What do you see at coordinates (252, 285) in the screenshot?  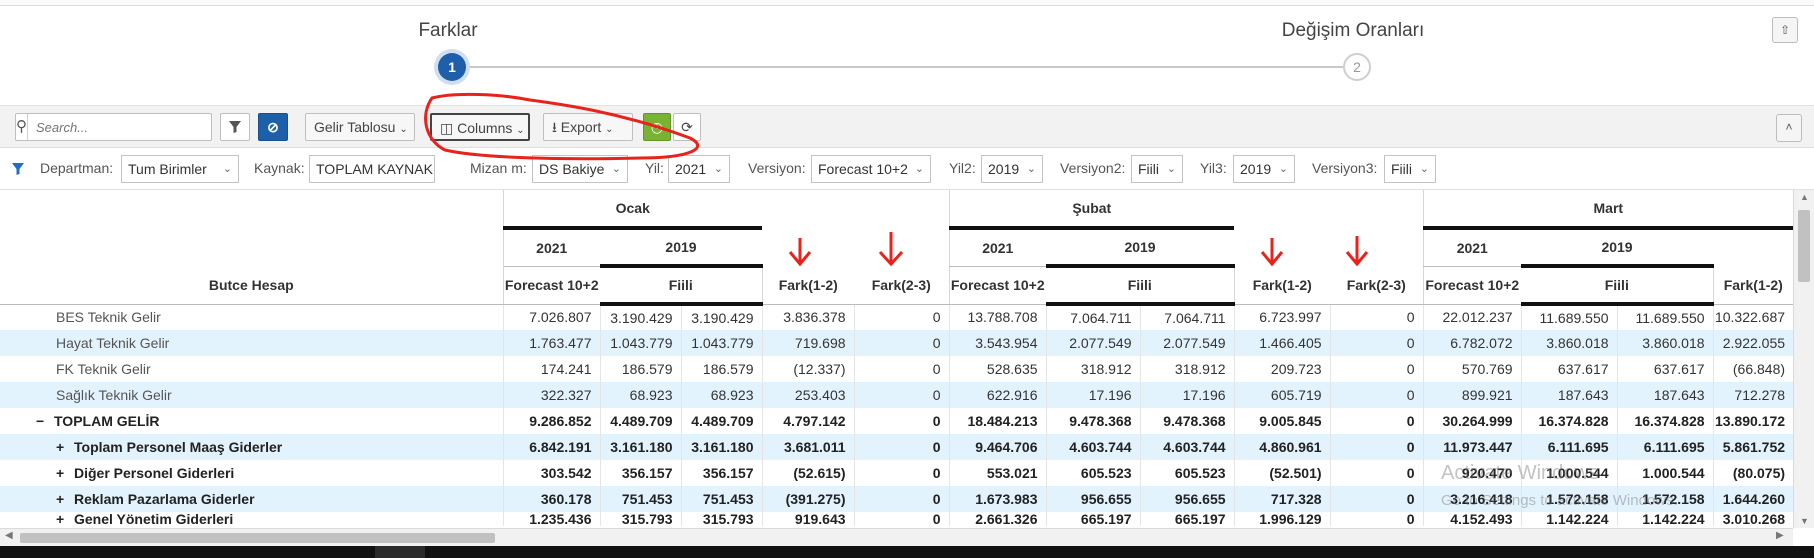 I see `row-header-butce-hesap: Butce Hesap` at bounding box center [252, 285].